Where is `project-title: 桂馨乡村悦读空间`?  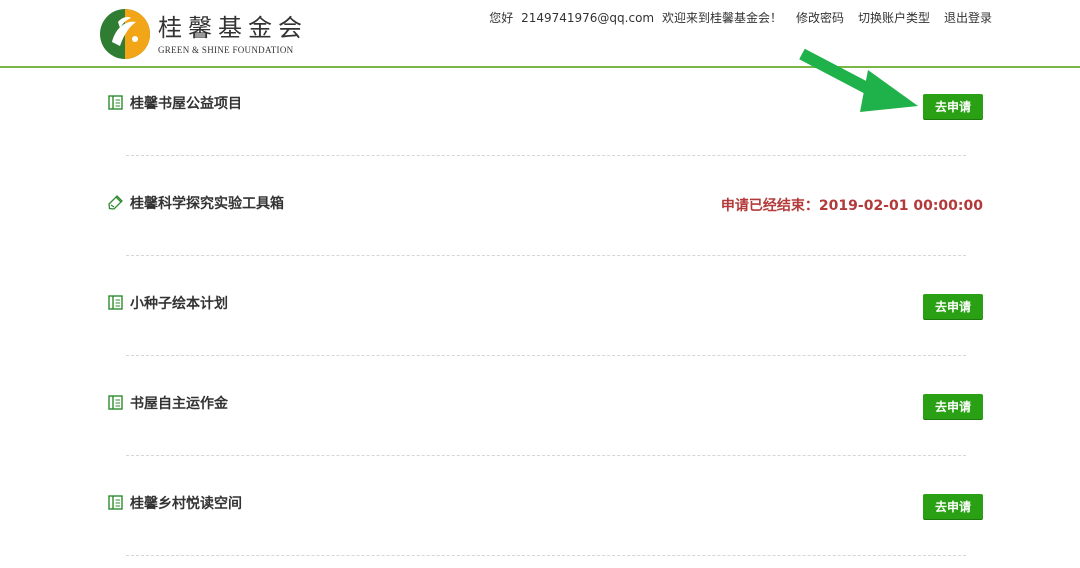 project-title: 桂馨乡村悦读空间 is located at coordinates (186, 504).